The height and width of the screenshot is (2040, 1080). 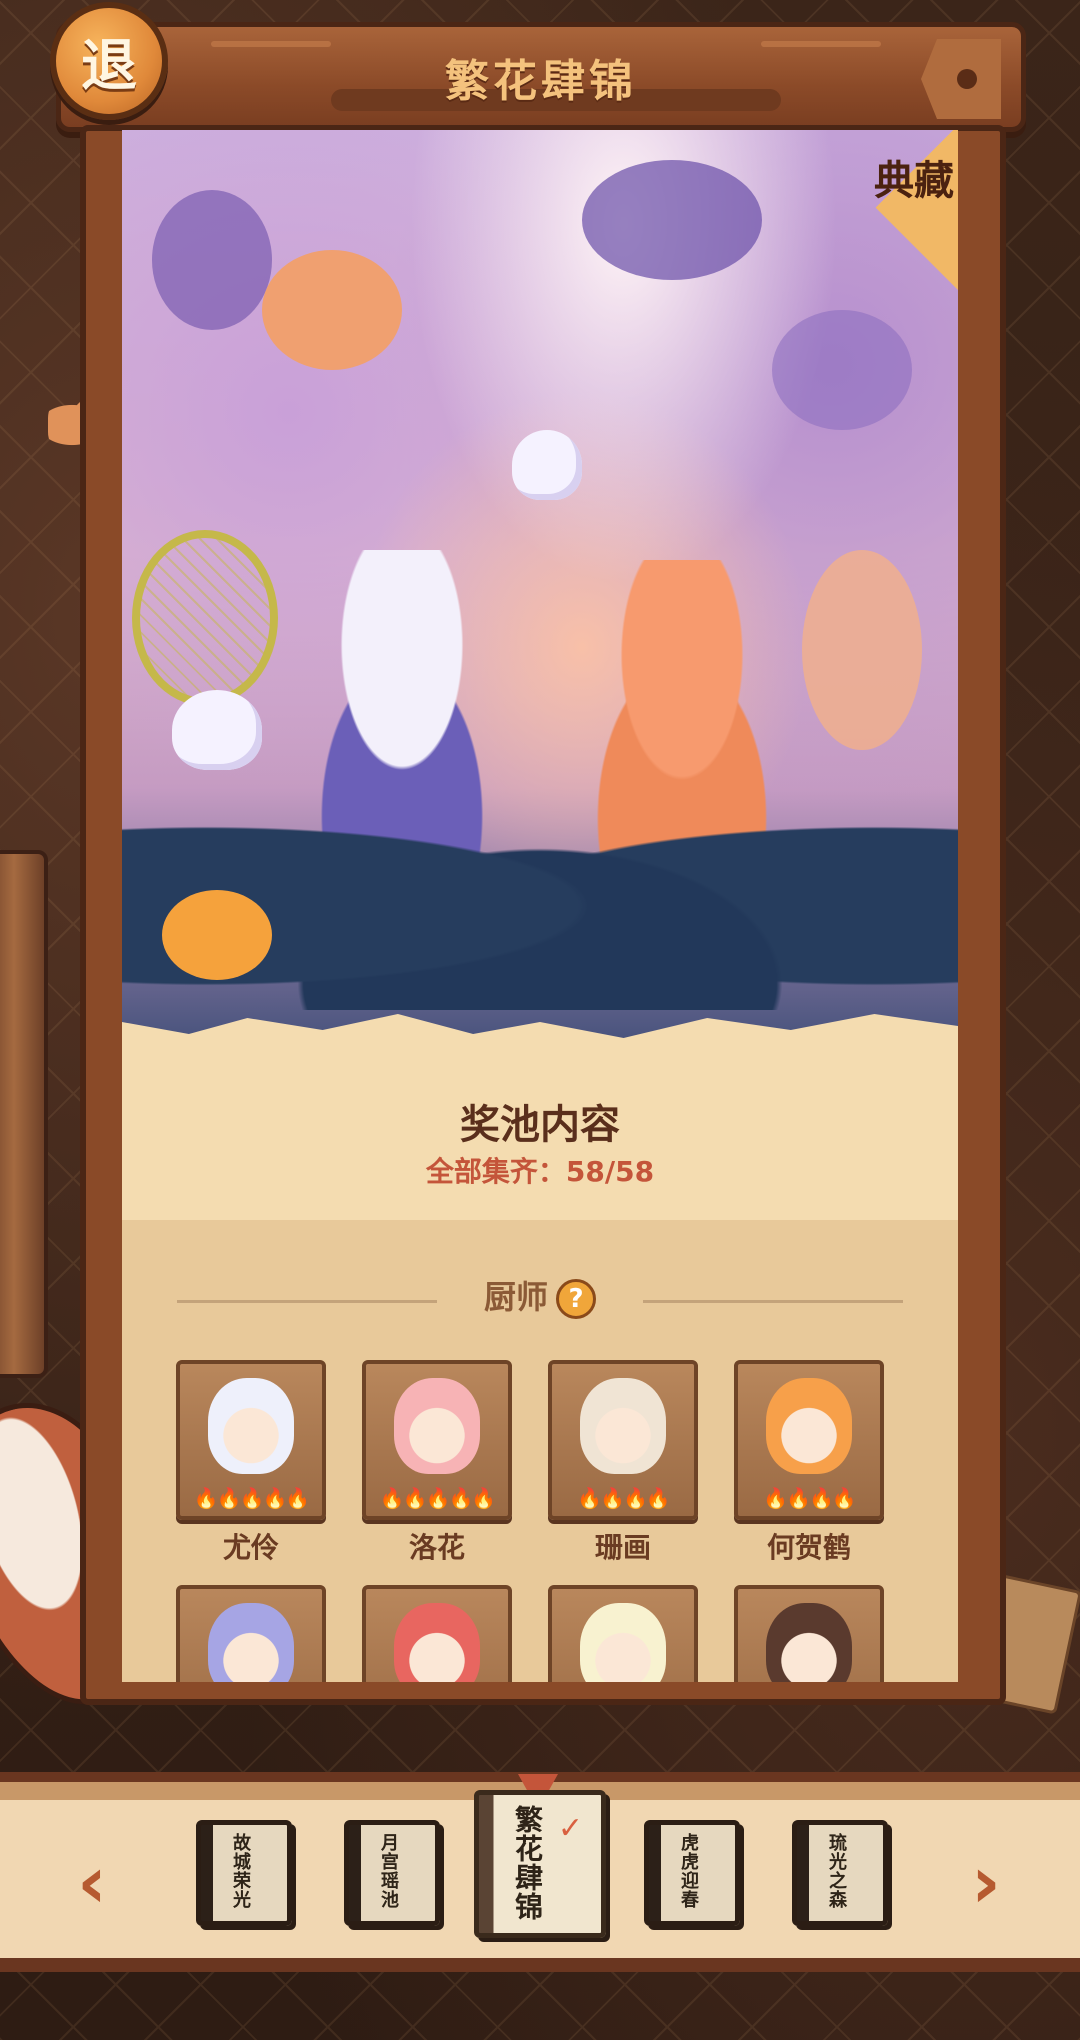 What do you see at coordinates (388, 1871) in the screenshot?
I see `book-title: 月宫瑶池` at bounding box center [388, 1871].